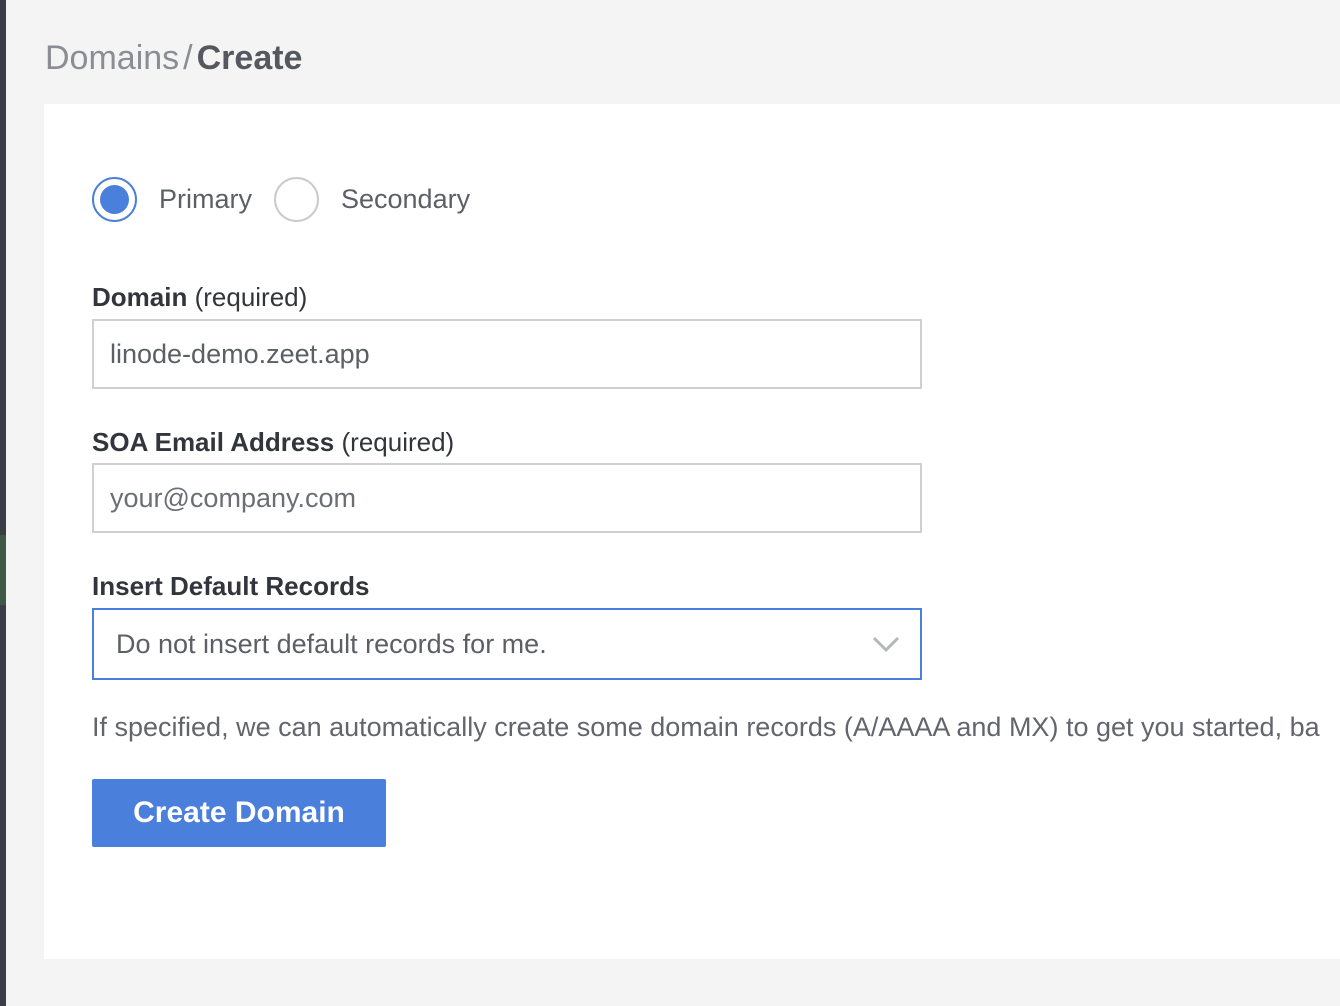  I want to click on domain-label: Domain (required), so click(199, 297).